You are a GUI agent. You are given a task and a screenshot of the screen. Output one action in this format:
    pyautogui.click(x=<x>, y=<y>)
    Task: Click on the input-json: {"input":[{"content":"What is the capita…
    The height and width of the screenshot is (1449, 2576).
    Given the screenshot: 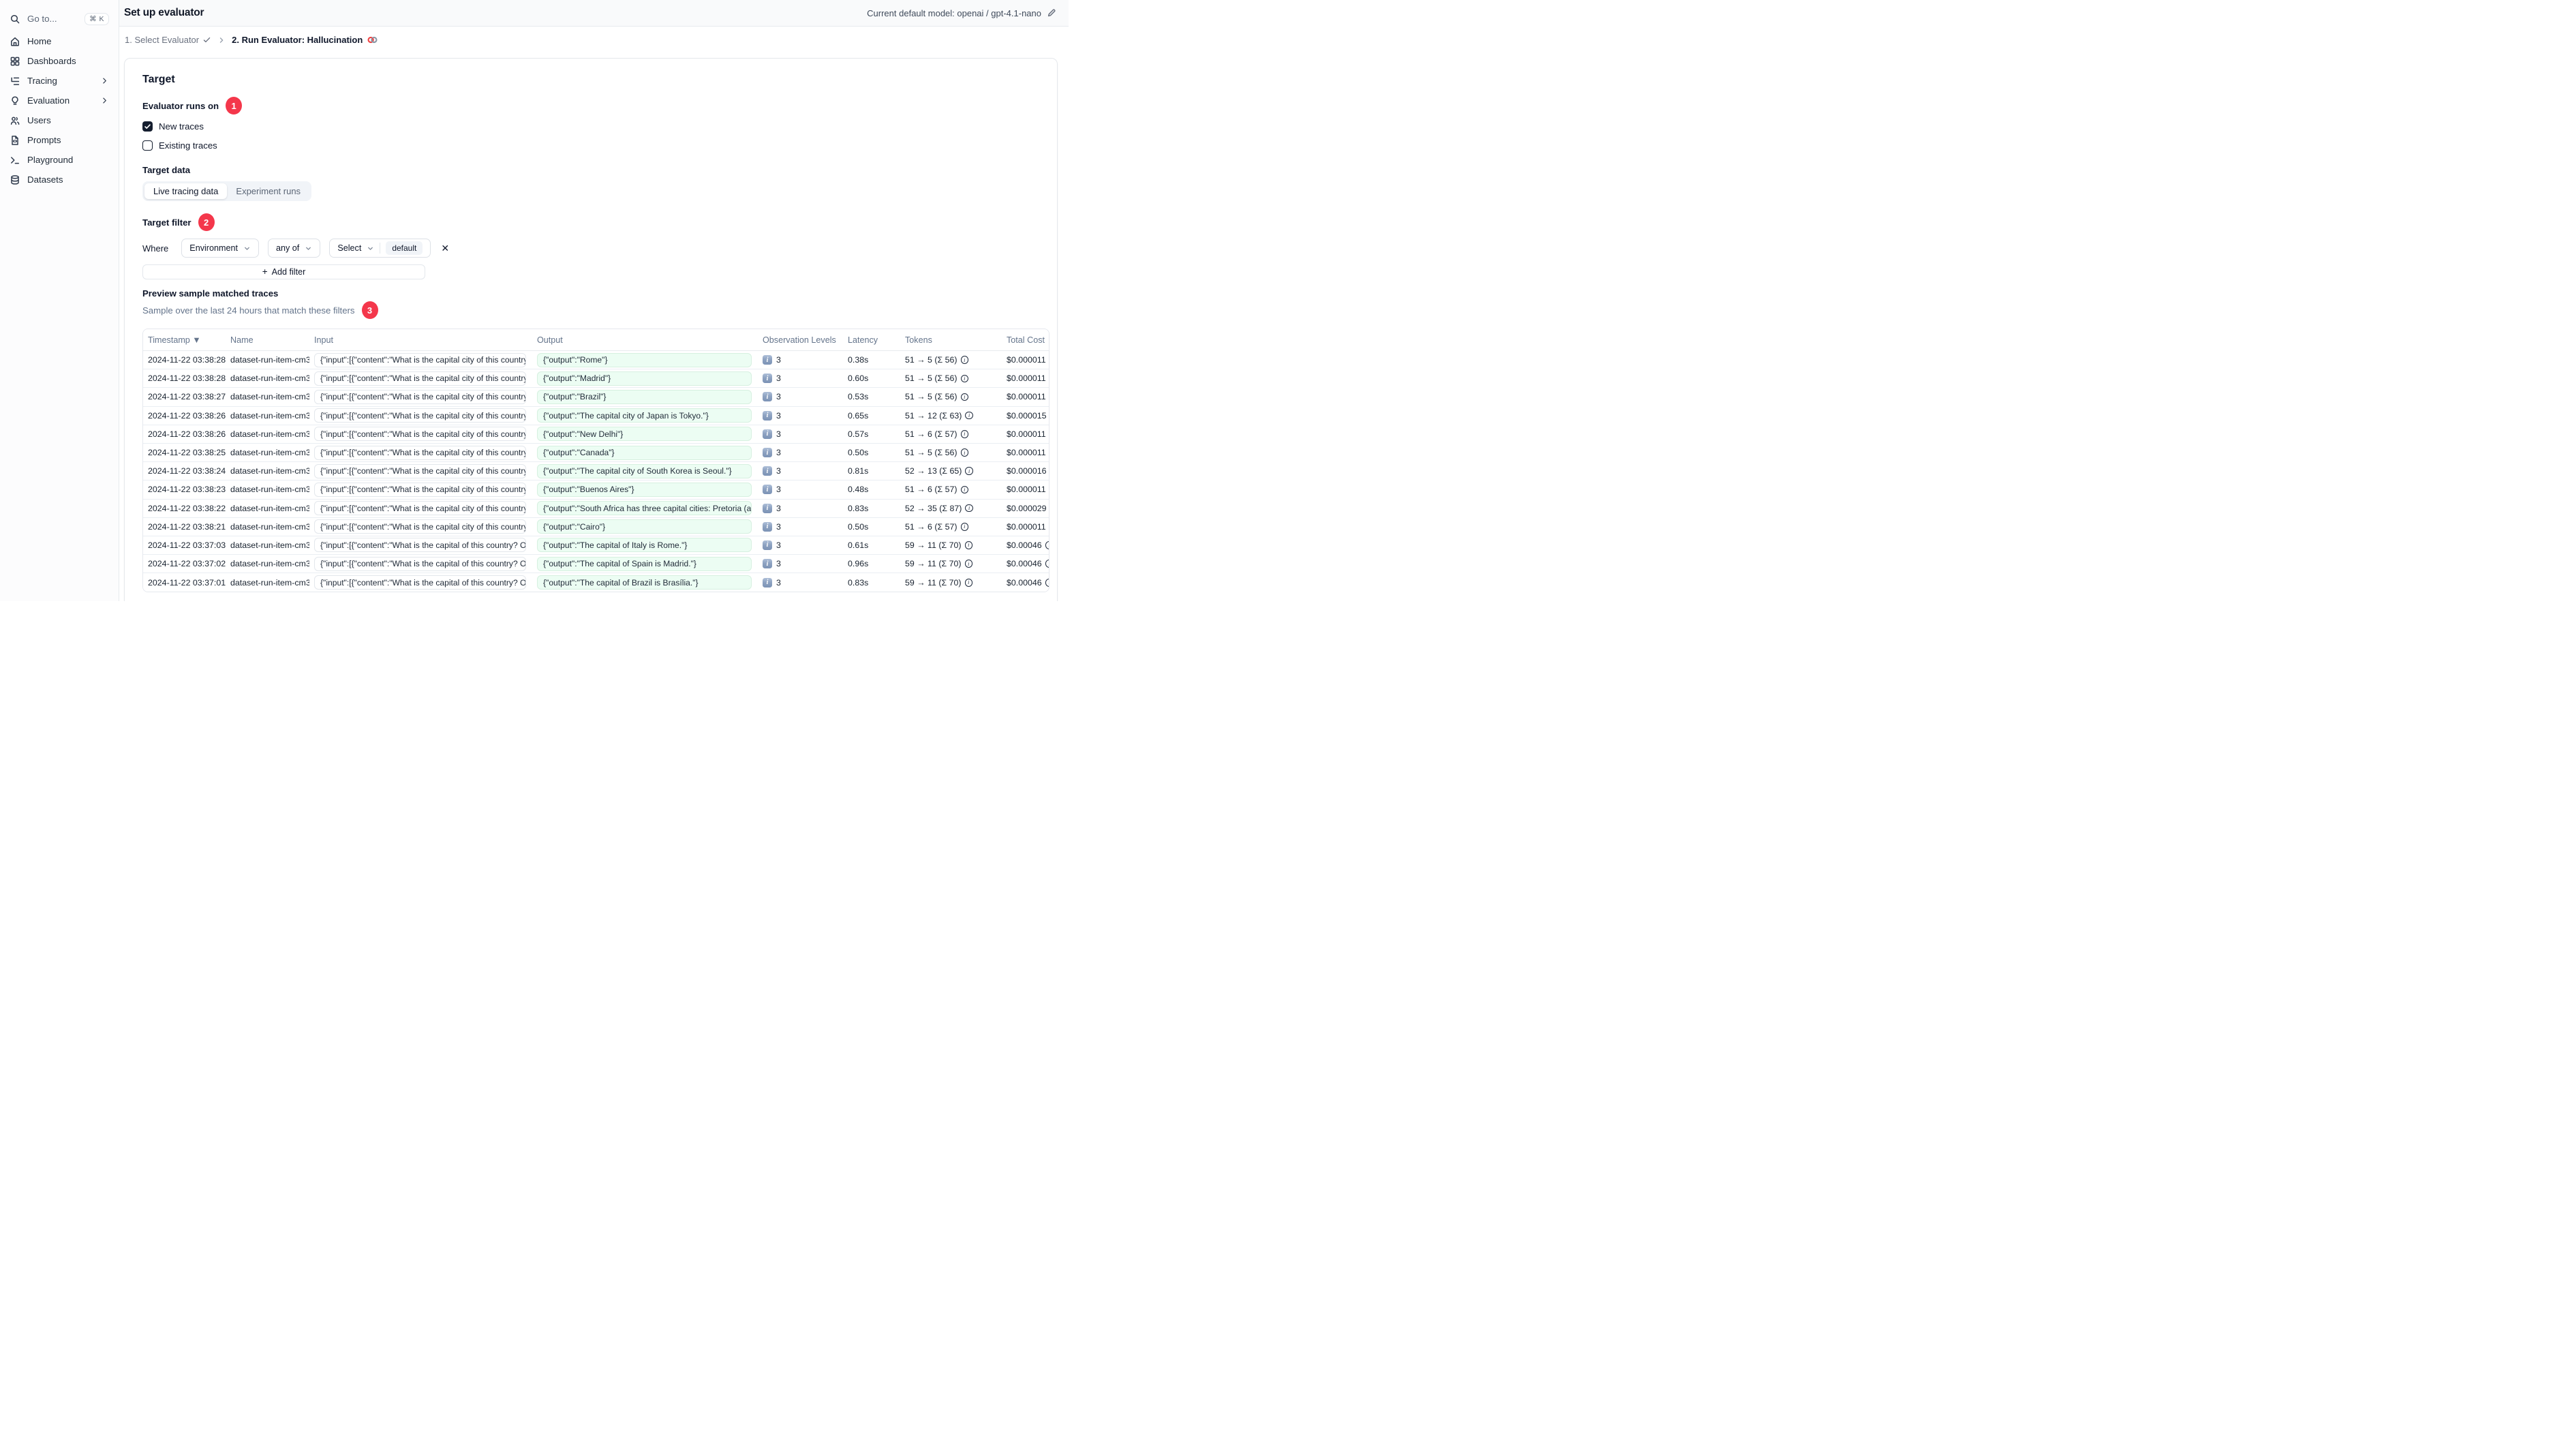 What is the action you would take?
    pyautogui.click(x=420, y=509)
    